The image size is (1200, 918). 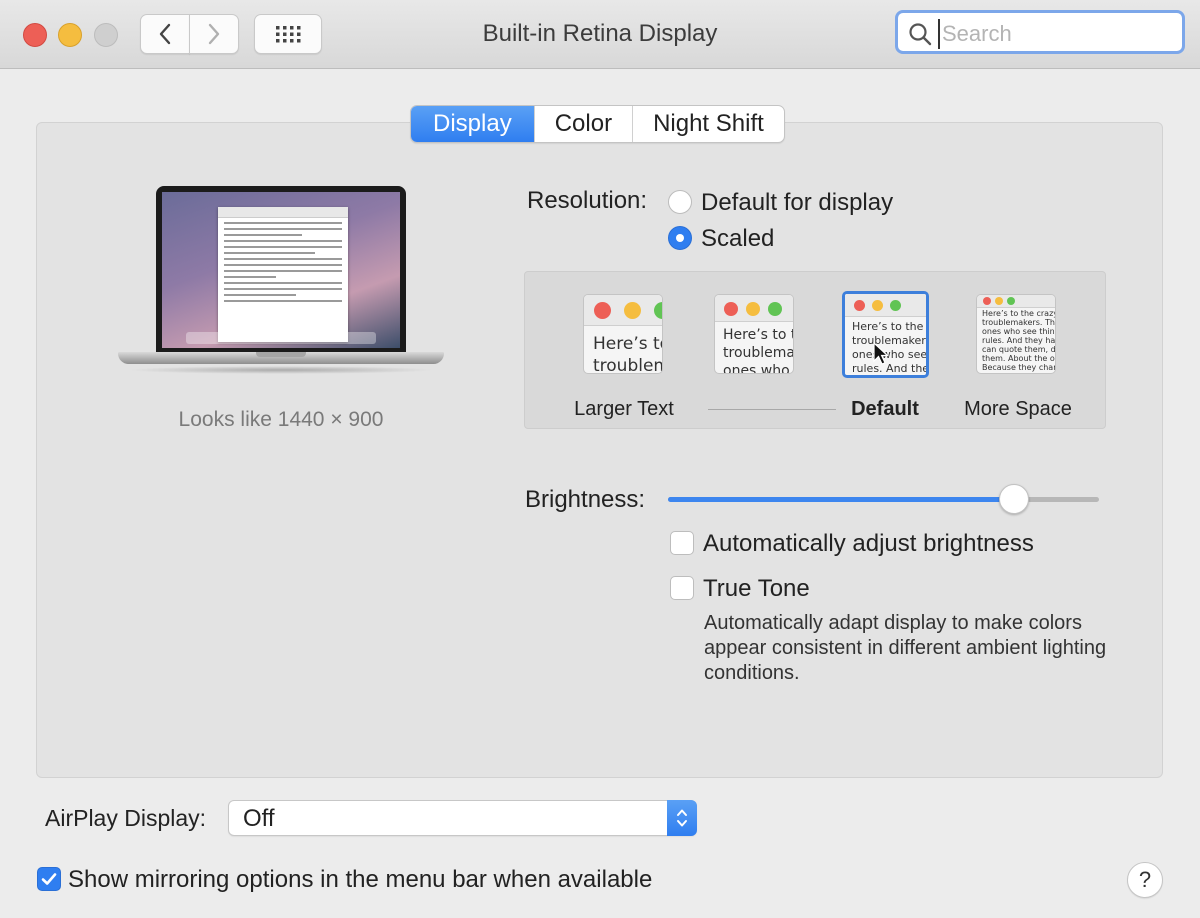 What do you see at coordinates (885, 409) in the screenshot?
I see `scale-label-default: Default` at bounding box center [885, 409].